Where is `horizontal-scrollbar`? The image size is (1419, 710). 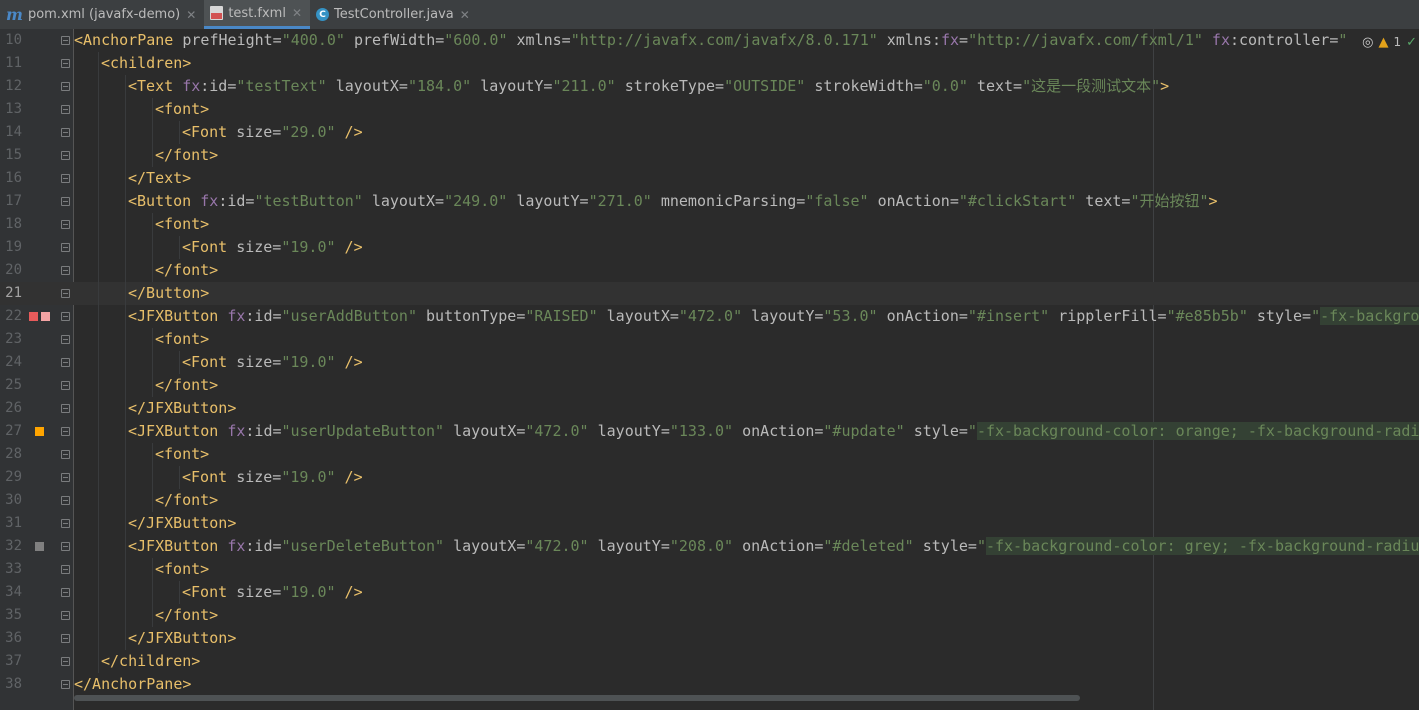
horizontal-scrollbar is located at coordinates (577, 698).